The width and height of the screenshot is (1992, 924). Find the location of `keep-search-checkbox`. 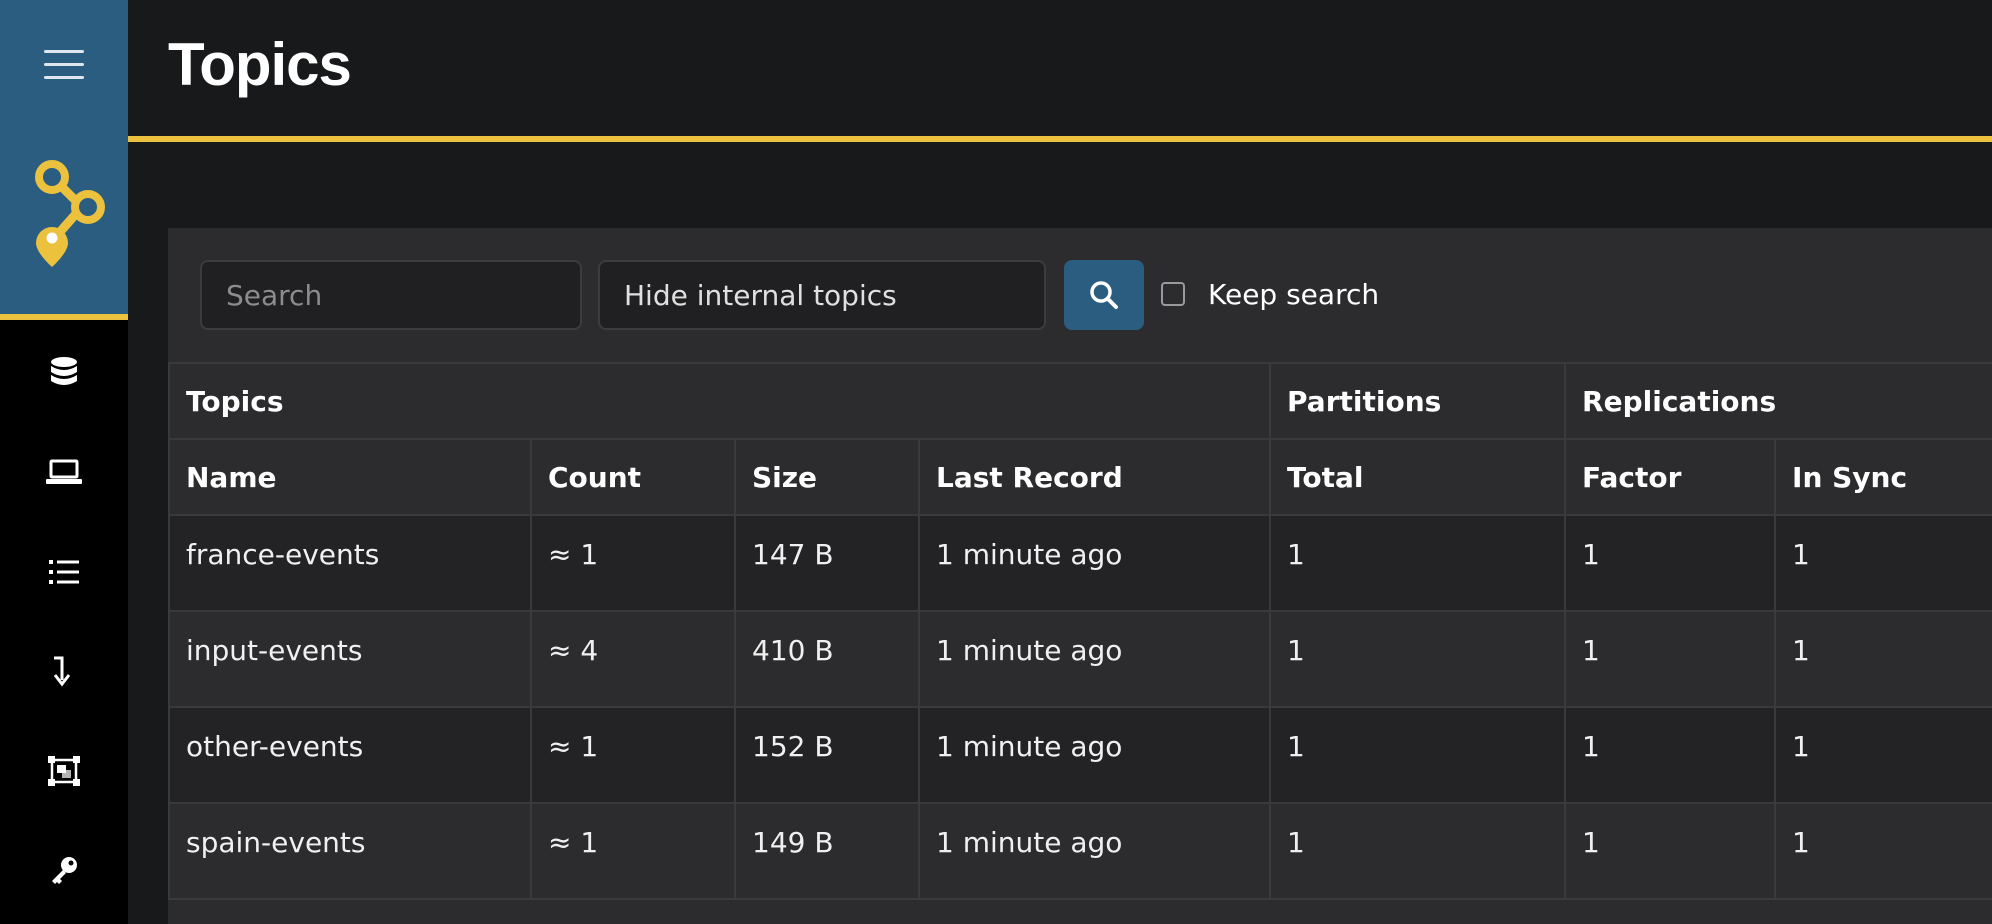

keep-search-checkbox is located at coordinates (1173, 294).